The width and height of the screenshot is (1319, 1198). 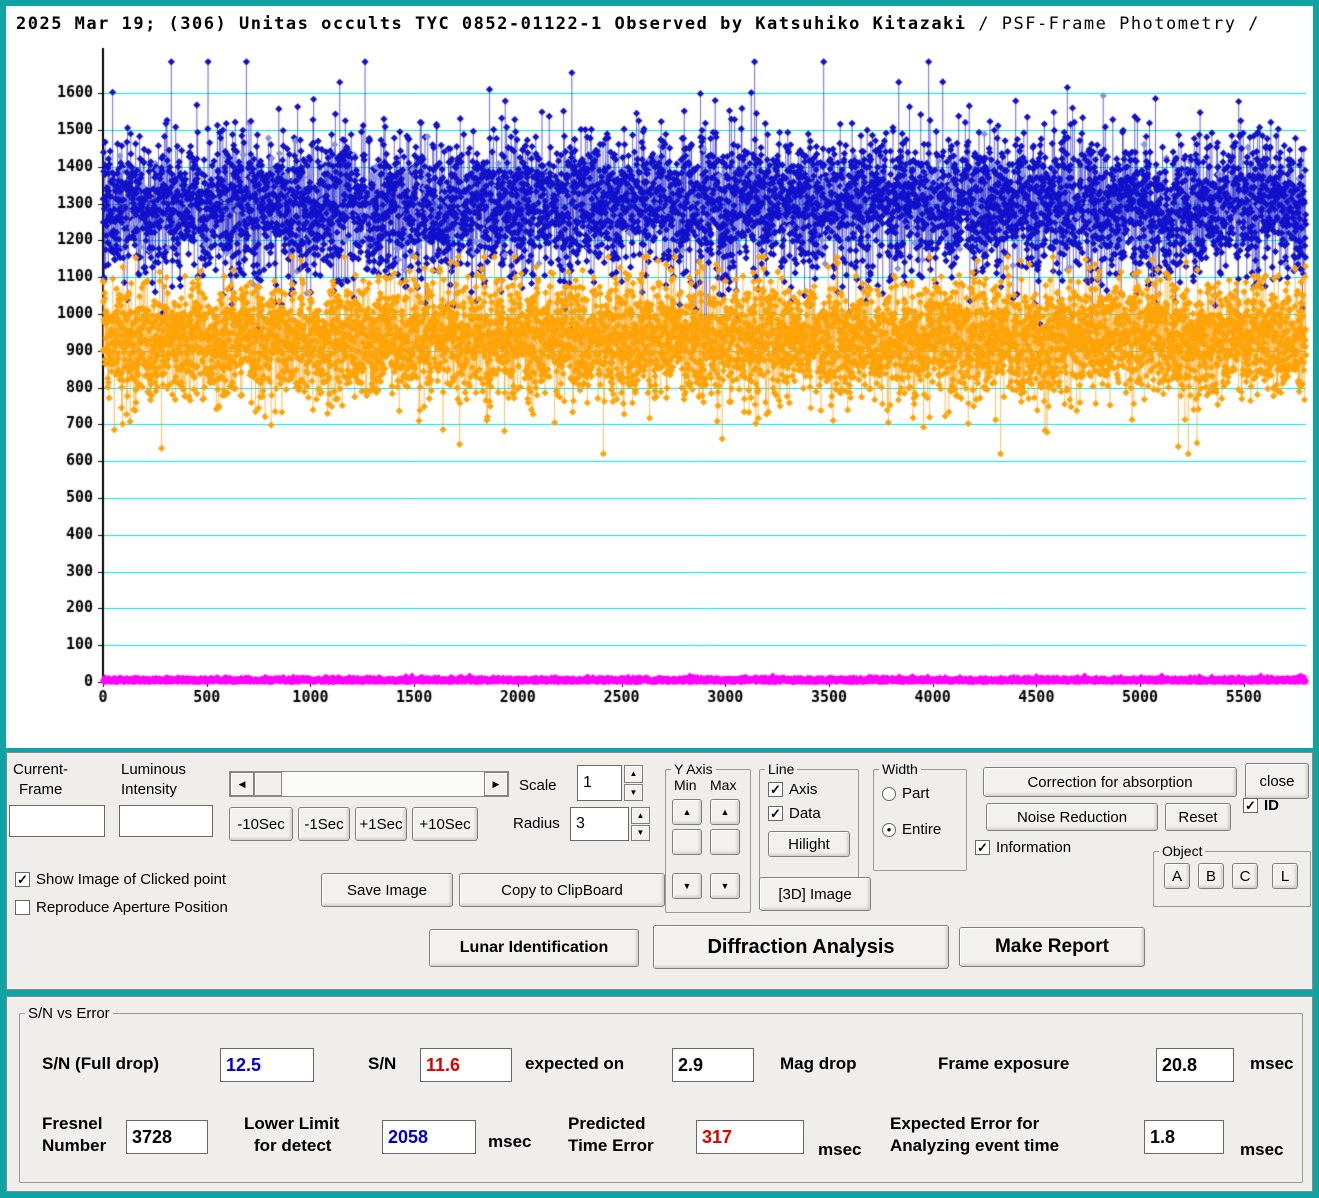 What do you see at coordinates (496, 784) in the screenshot?
I see `scroll-right-icon: ▶` at bounding box center [496, 784].